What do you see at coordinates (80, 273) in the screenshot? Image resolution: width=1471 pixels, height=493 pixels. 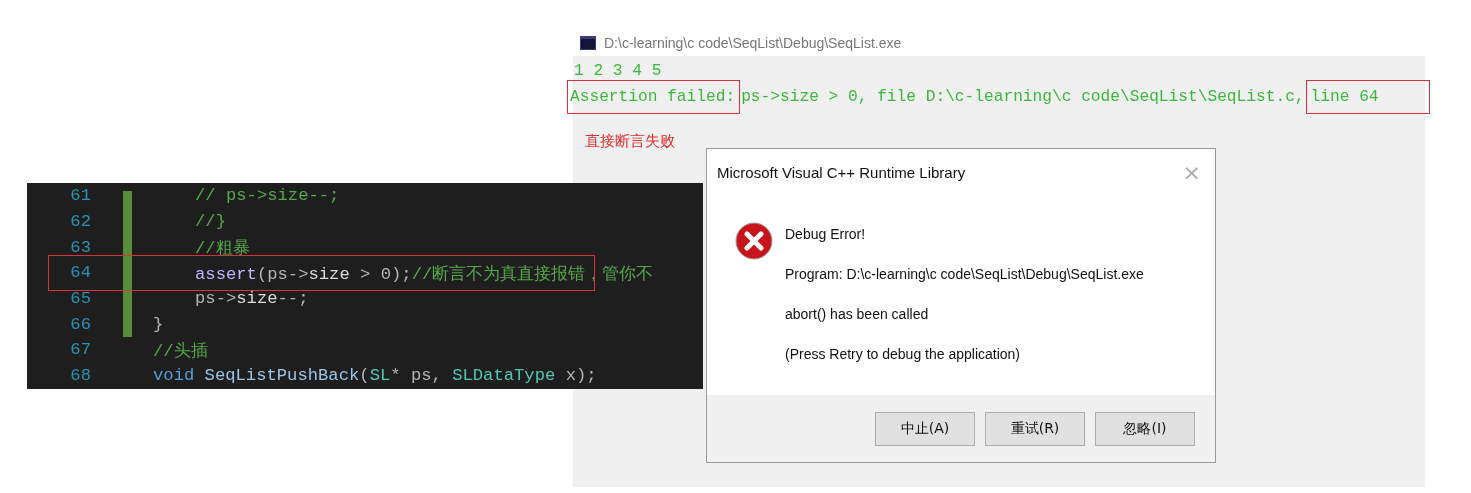 I see `line-number: 64` at bounding box center [80, 273].